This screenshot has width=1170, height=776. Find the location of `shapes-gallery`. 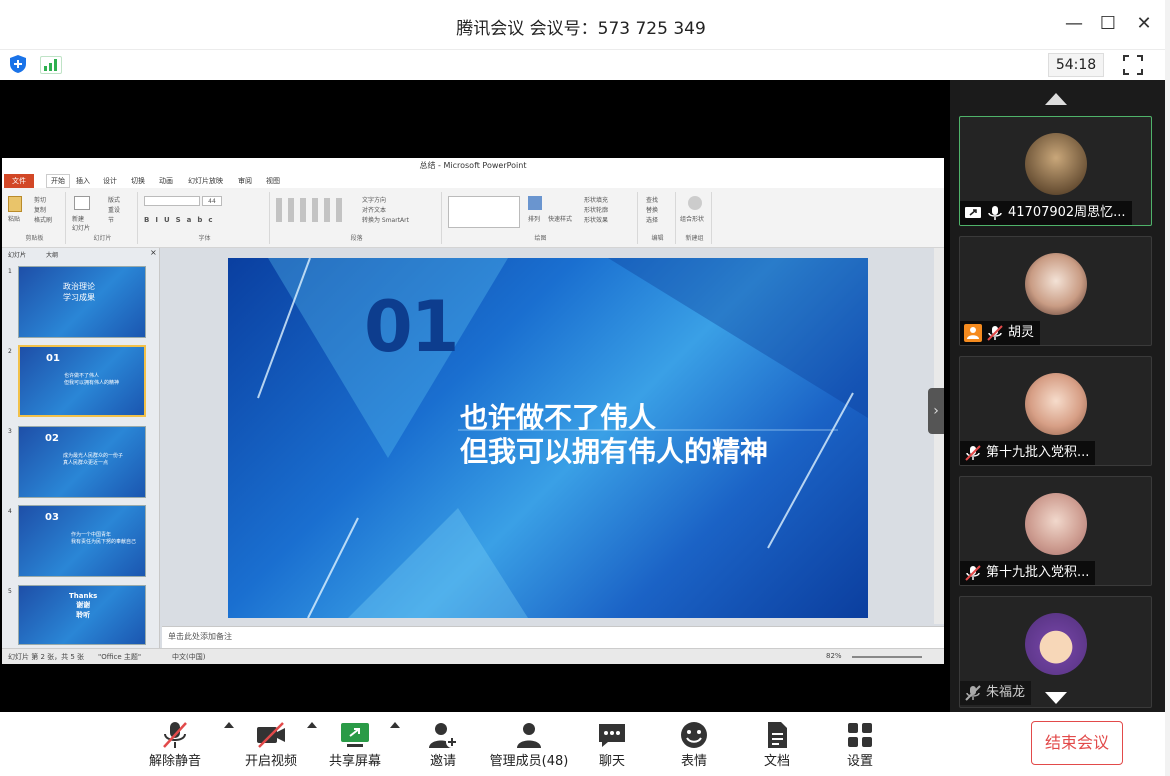

shapes-gallery is located at coordinates (484, 212).